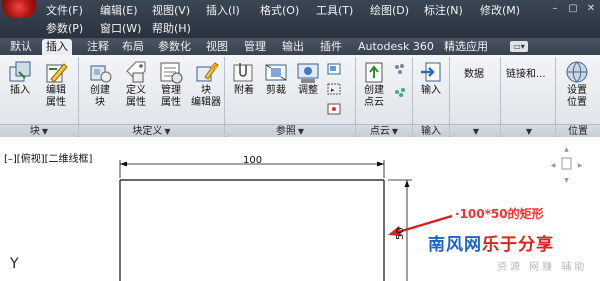  What do you see at coordinates (19, 9) in the screenshot?
I see `app-menu-button` at bounding box center [19, 9].